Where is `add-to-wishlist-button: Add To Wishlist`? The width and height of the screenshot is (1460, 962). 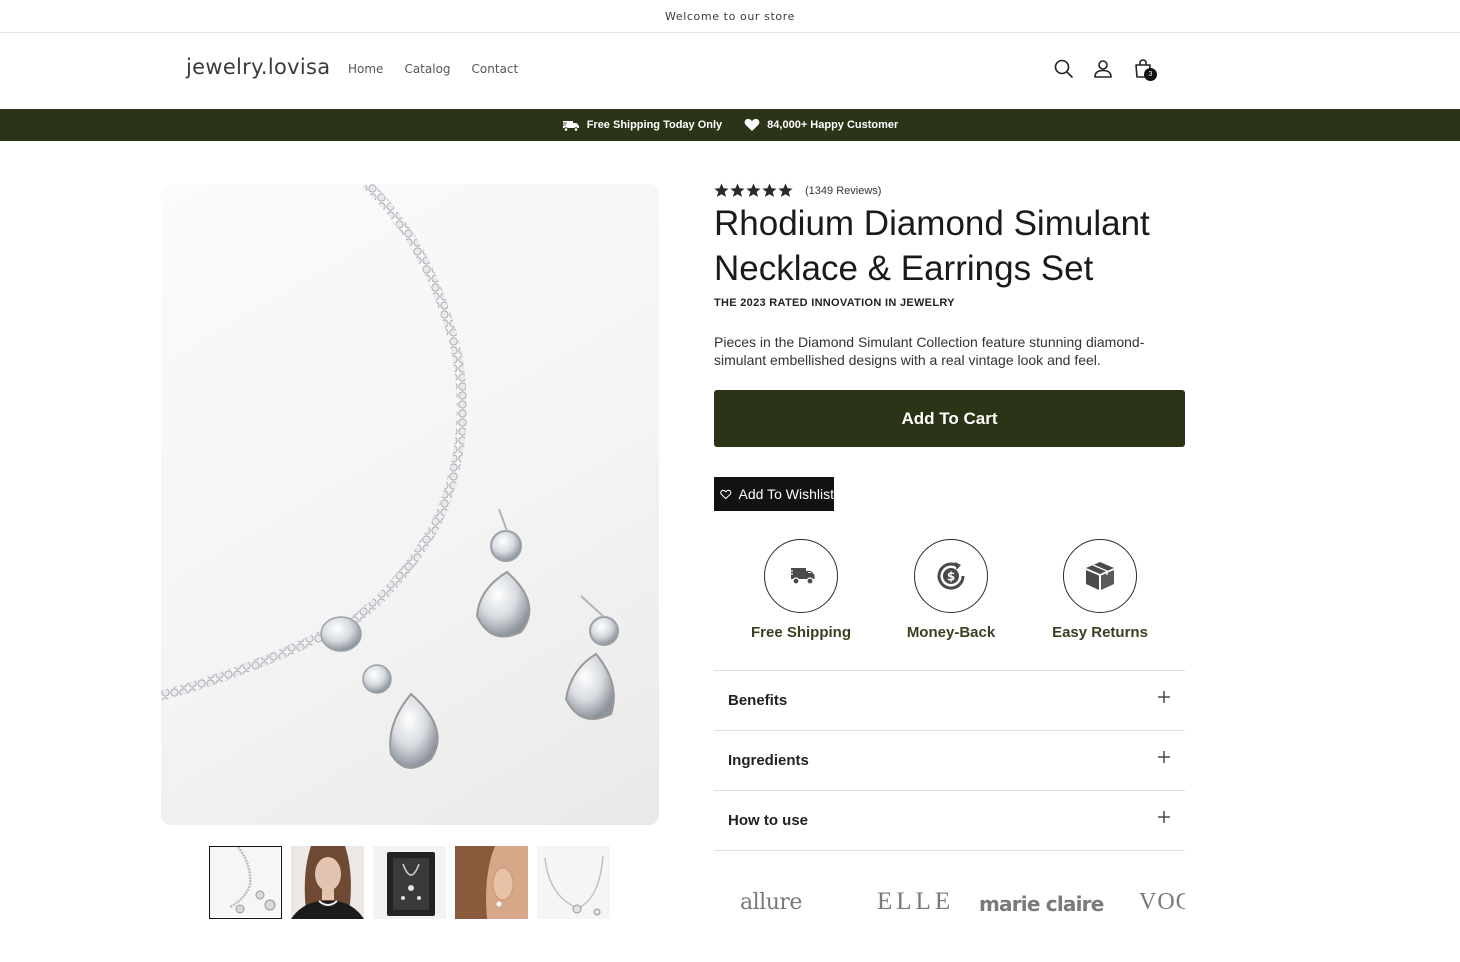
add-to-wishlist-button: Add To Wishlist is located at coordinates (774, 494).